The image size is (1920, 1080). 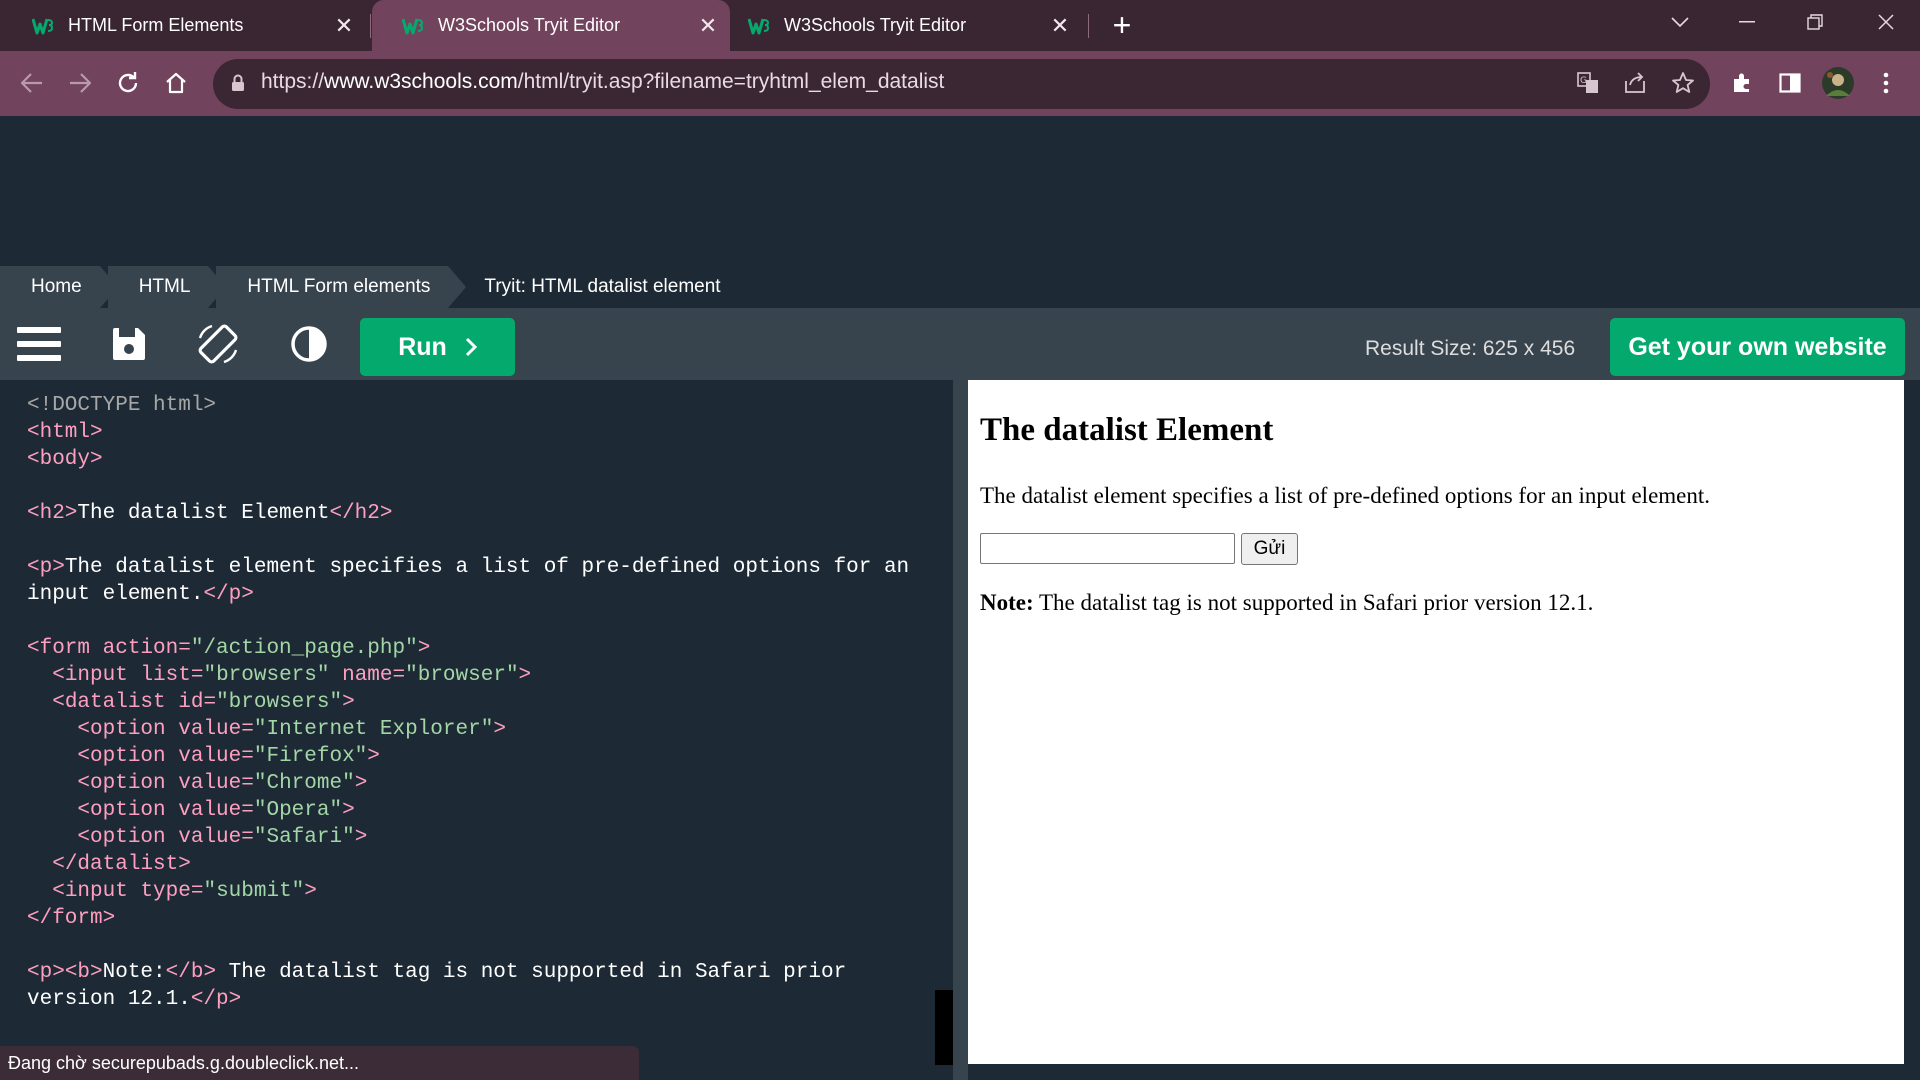 What do you see at coordinates (341, 287) in the screenshot?
I see `breadcrumb-html-form-elements: HTML Form elements` at bounding box center [341, 287].